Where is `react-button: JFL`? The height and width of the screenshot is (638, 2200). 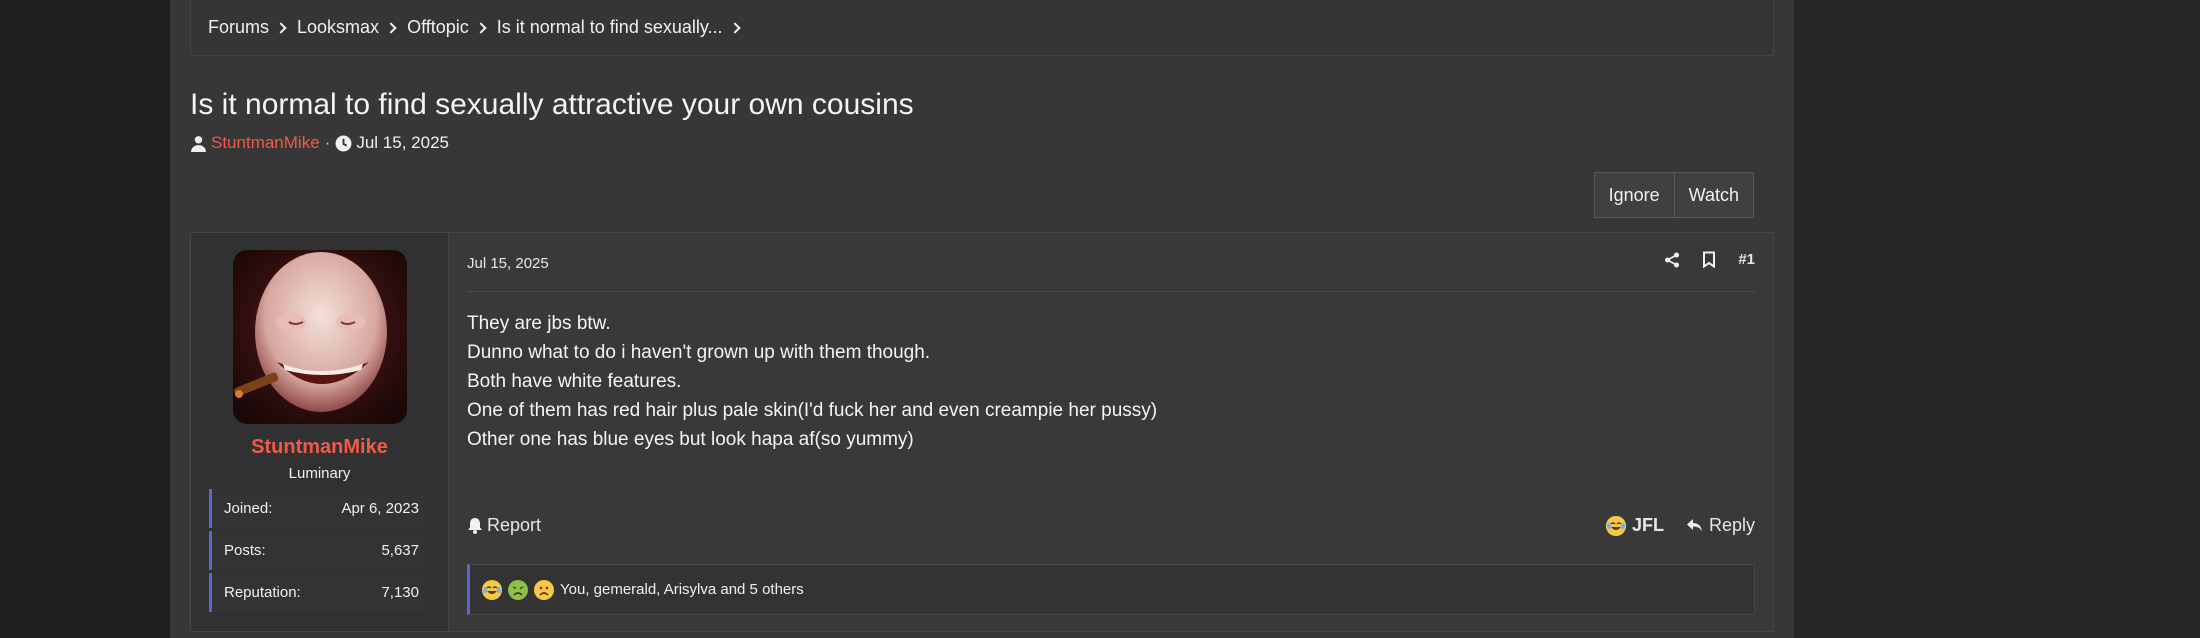
react-button: JFL is located at coordinates (1634, 525).